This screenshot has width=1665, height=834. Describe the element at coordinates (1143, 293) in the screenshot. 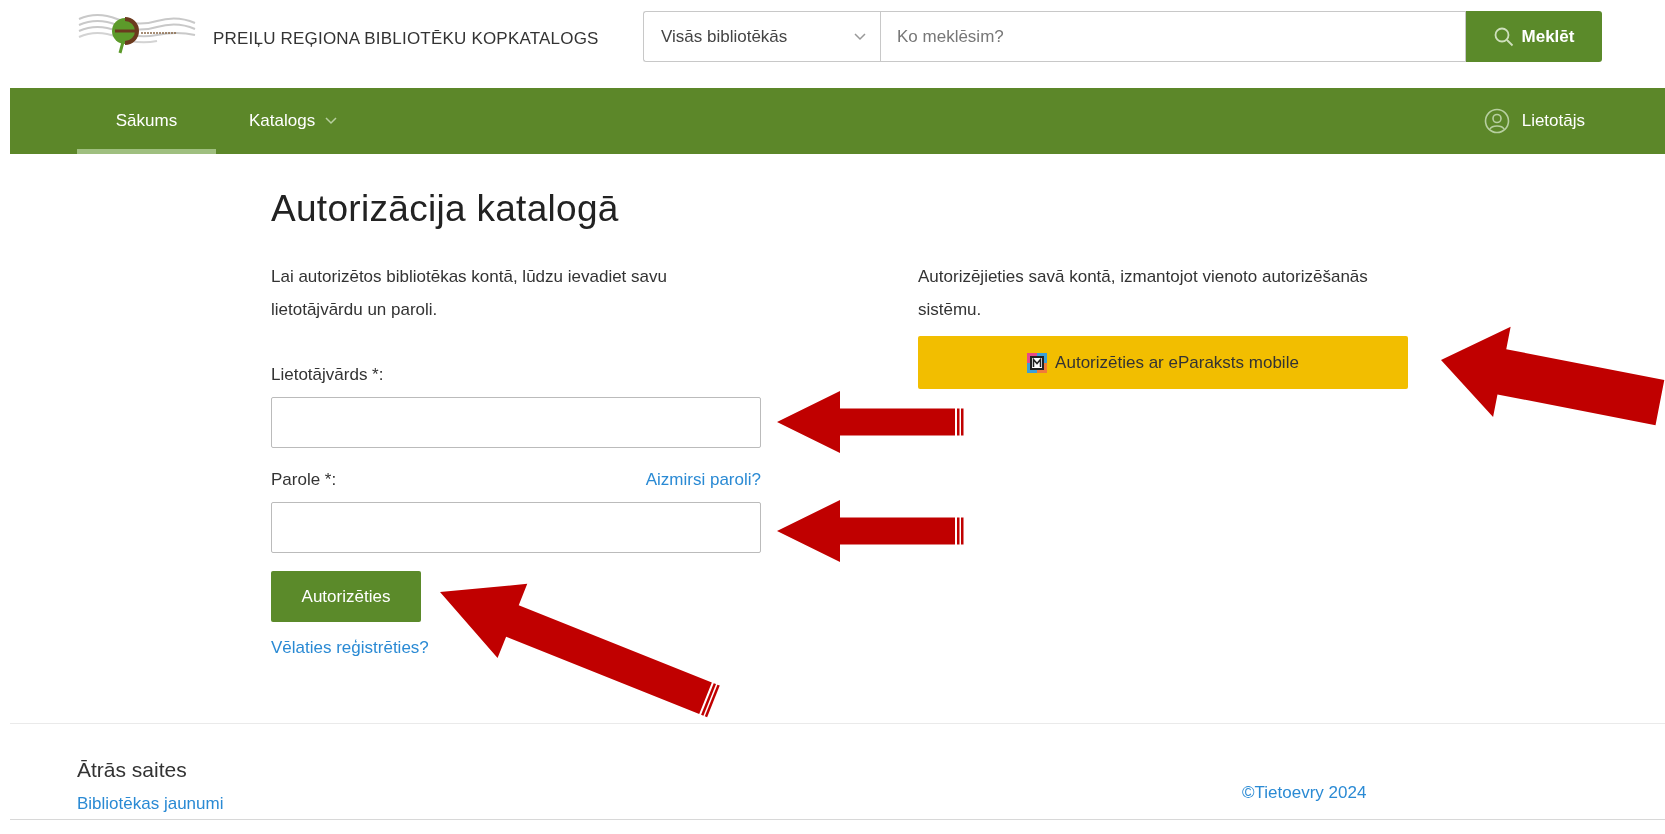

I see `sso-instructions: Autorizējieties savā kontā, izmantojot vienoto autorizēšanās sistēmu.` at that location.